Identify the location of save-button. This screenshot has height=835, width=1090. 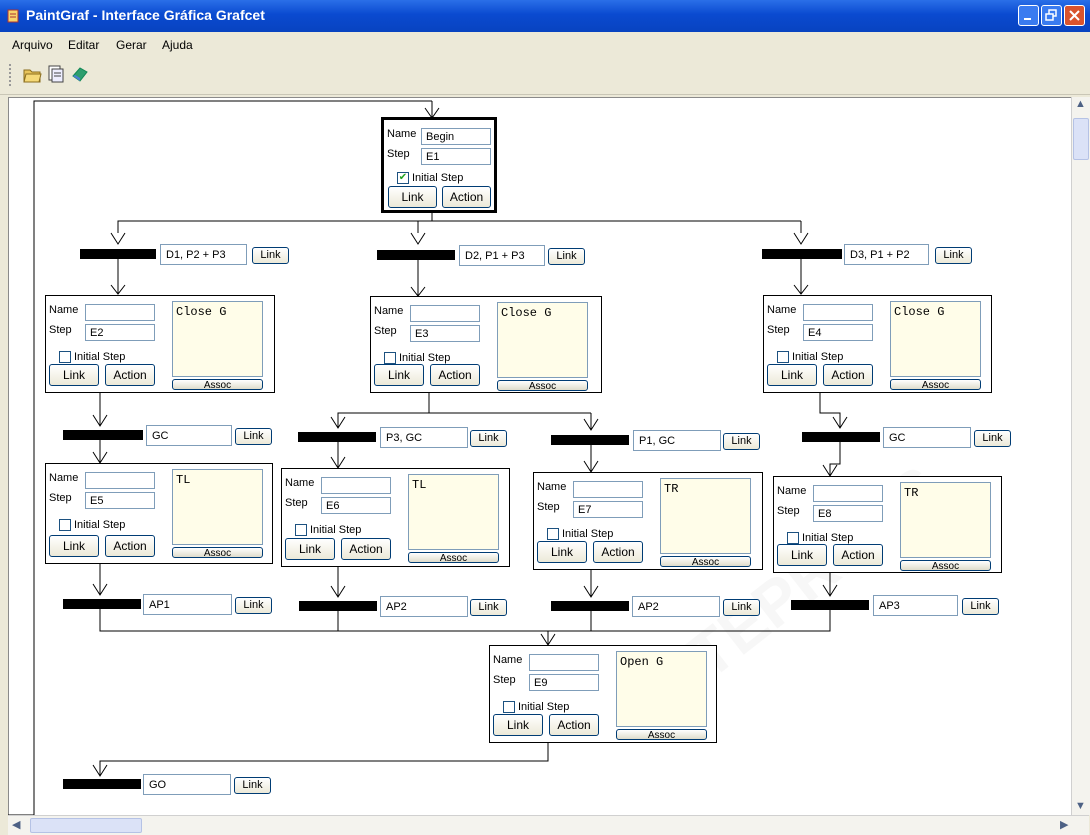
(56, 74).